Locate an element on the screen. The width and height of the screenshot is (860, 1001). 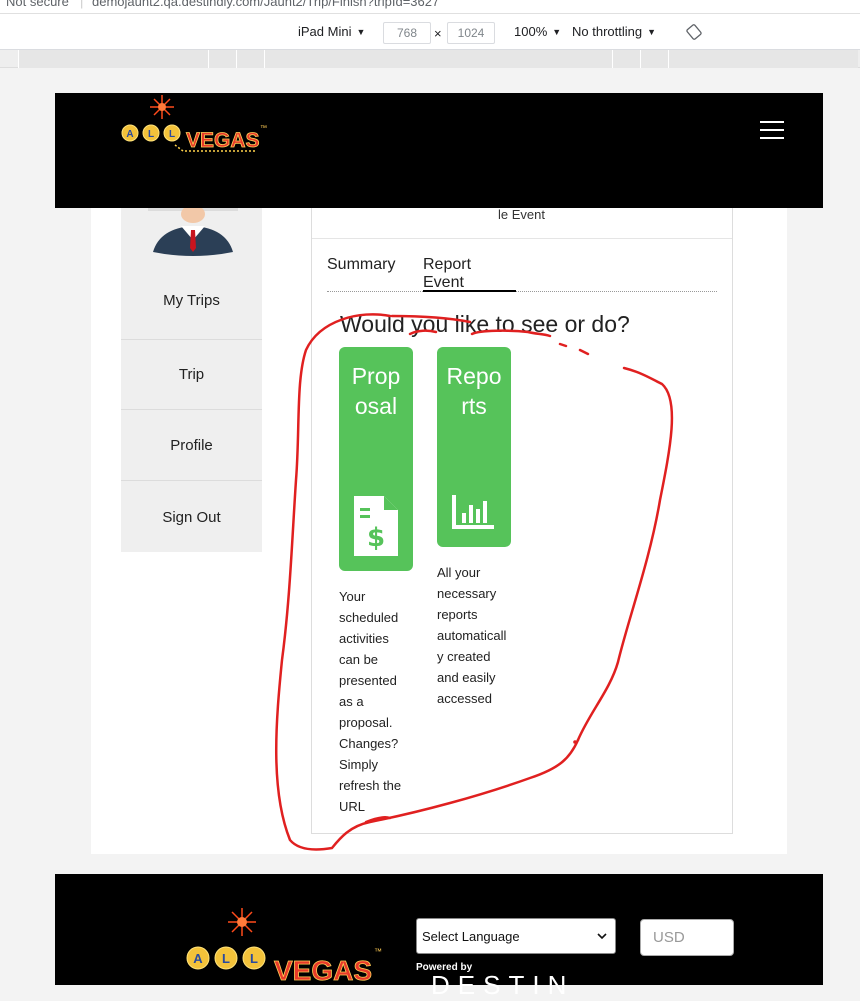
language-select-label: Select Language is located at coordinates (471, 936).